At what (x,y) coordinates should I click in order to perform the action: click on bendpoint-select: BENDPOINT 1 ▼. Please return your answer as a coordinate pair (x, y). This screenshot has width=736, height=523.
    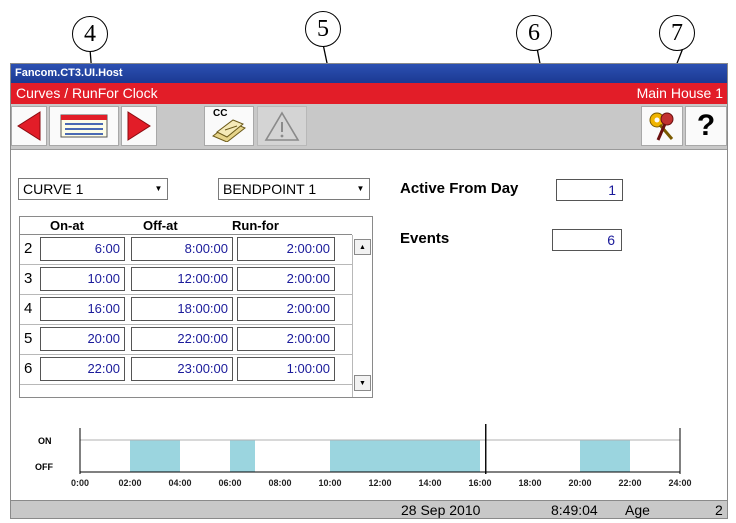
    Looking at the image, I should click on (294, 189).